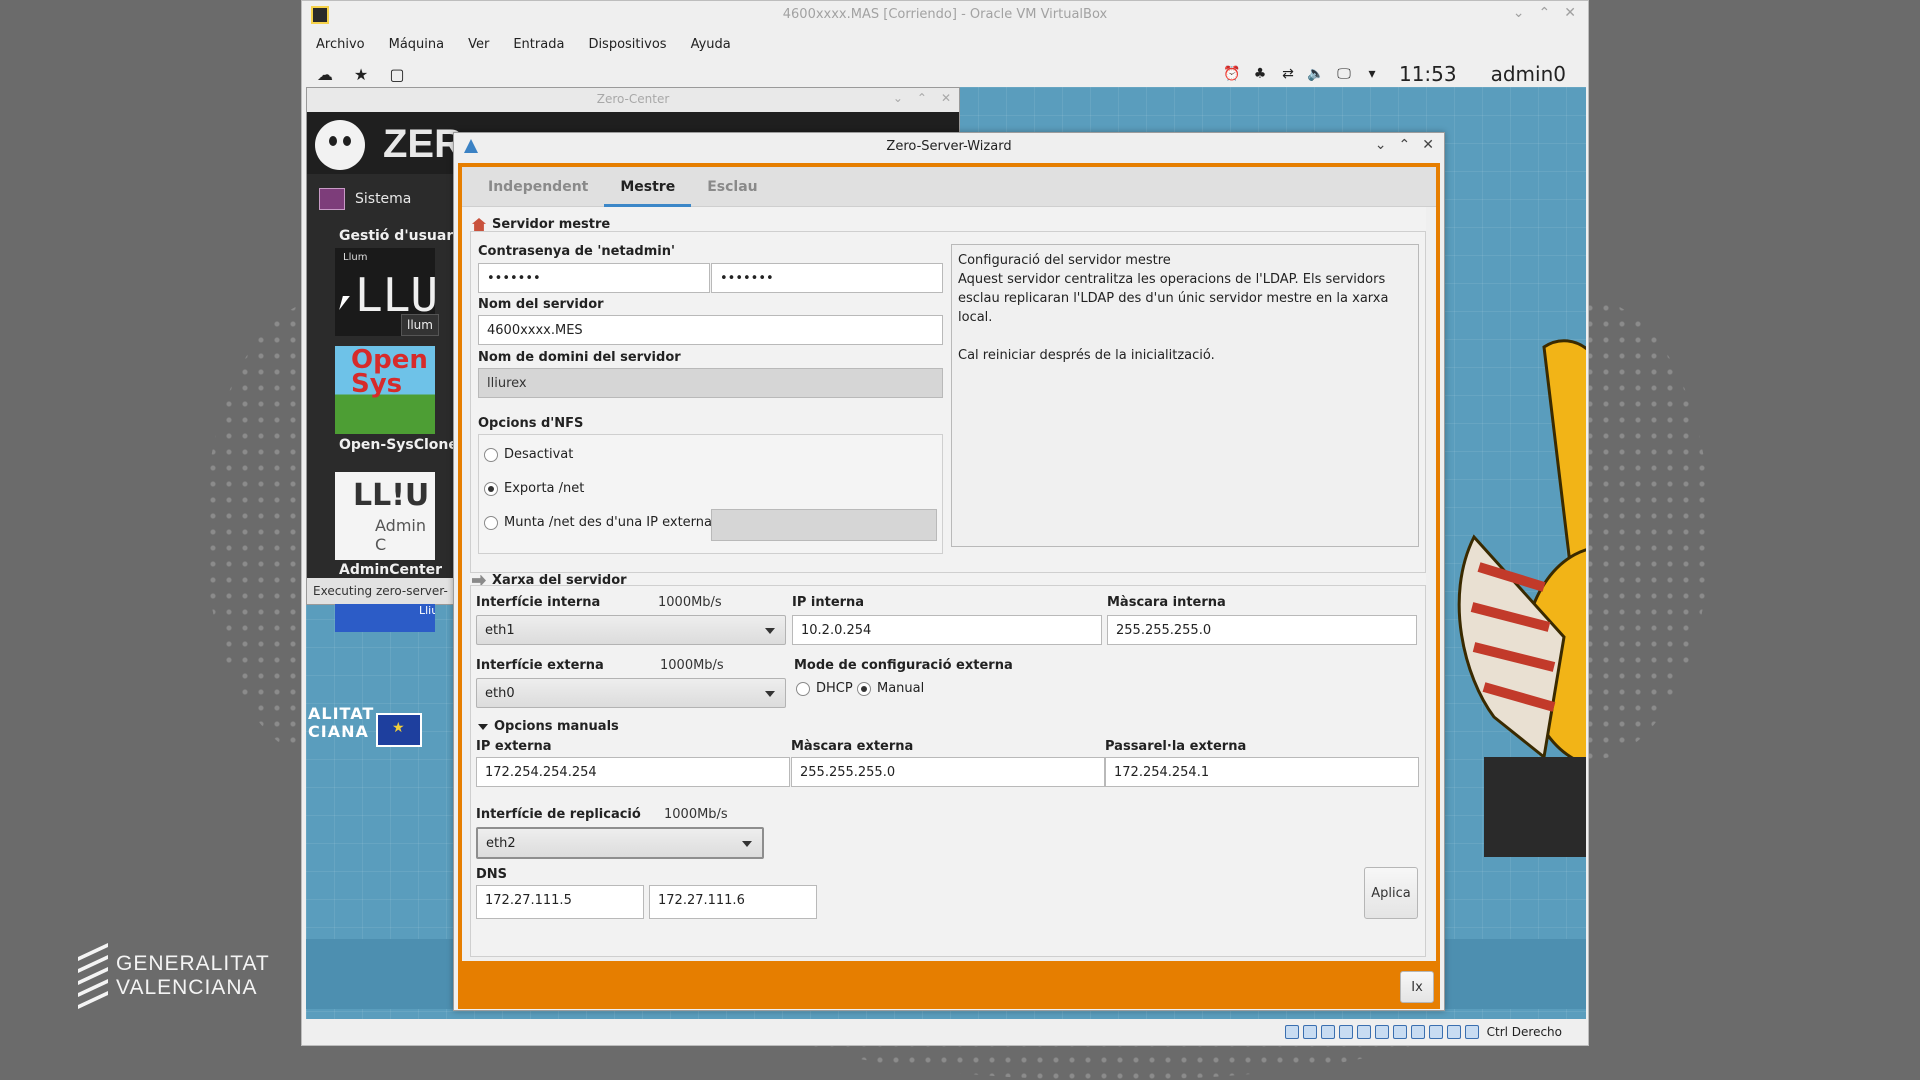  Describe the element at coordinates (947, 630) in the screenshot. I see `internal-ip-field: 10.2.0.254` at that location.